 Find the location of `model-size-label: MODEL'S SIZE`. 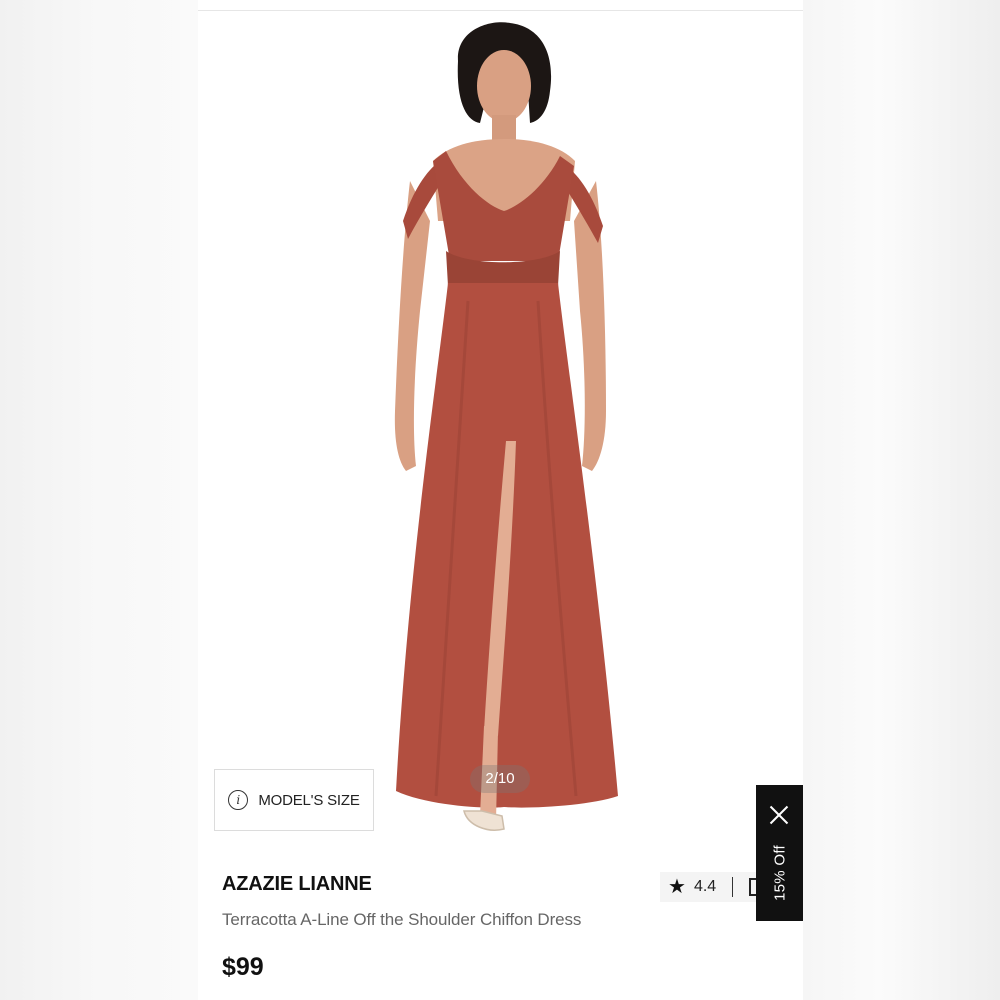

model-size-label: MODEL'S SIZE is located at coordinates (309, 800).